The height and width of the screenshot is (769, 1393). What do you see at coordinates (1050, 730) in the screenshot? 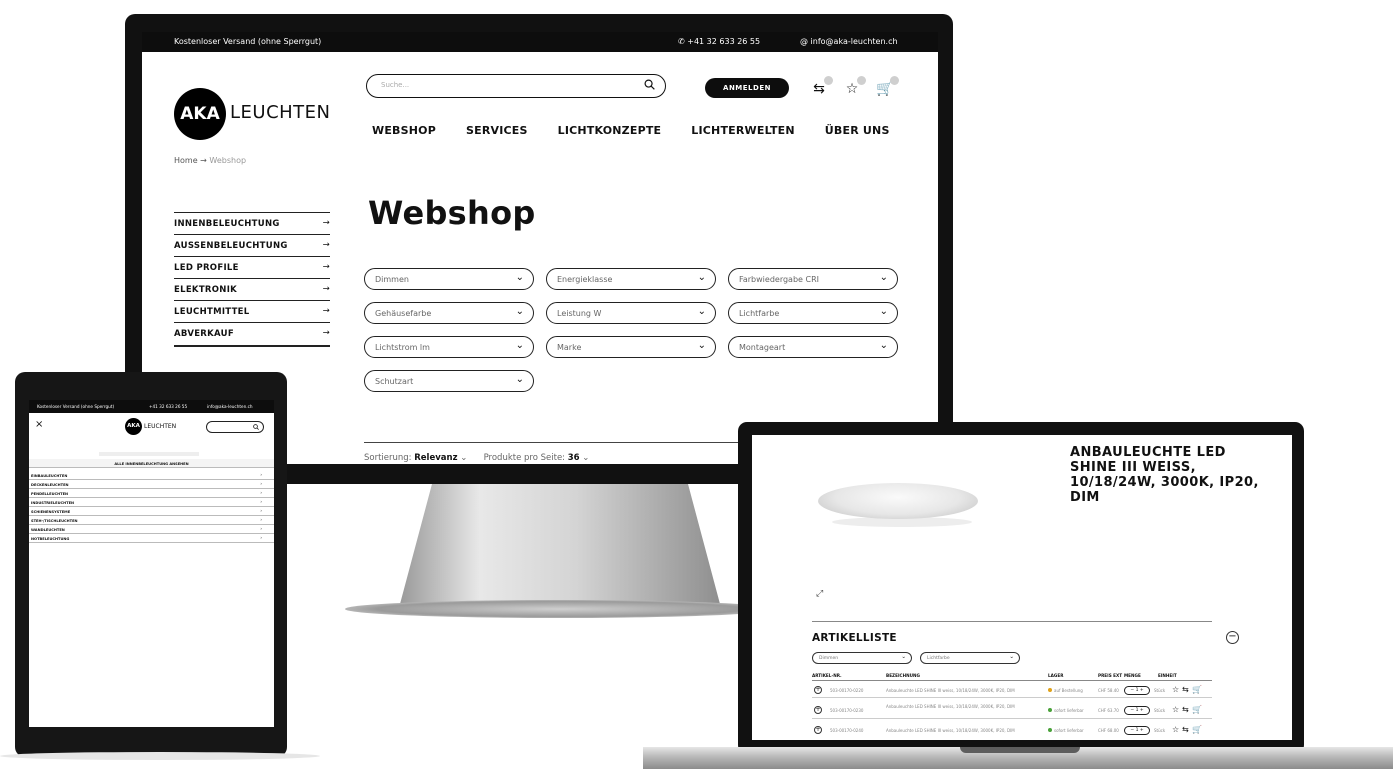
I see `stock-status-dot` at bounding box center [1050, 730].